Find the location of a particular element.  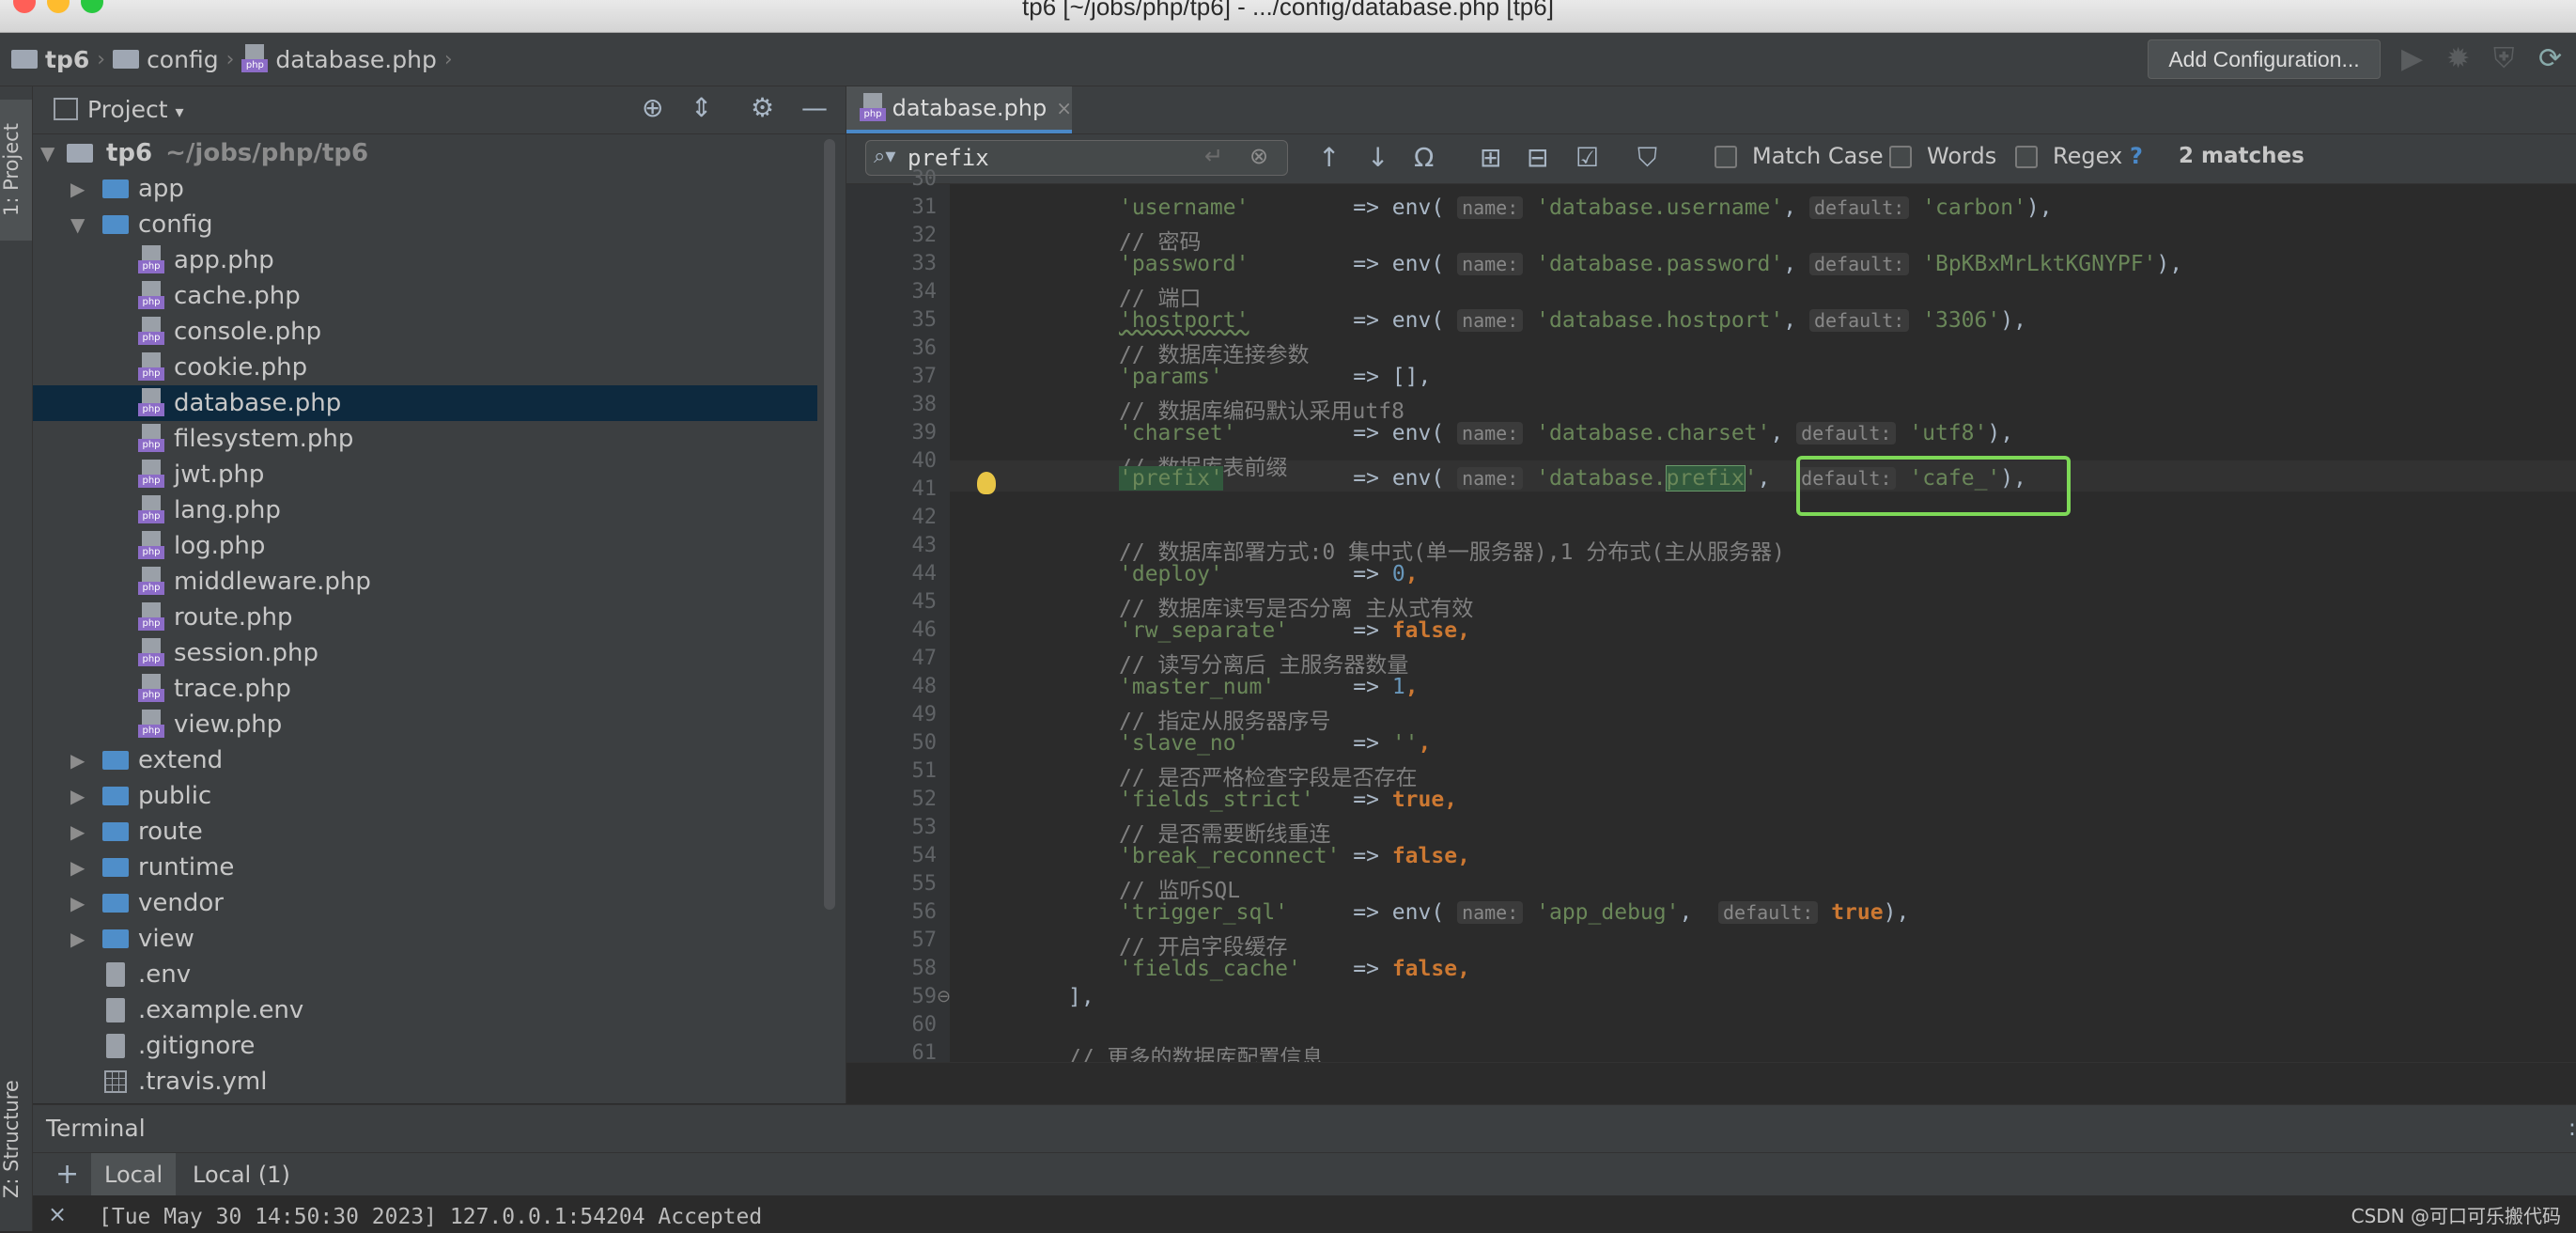

add-selection-icon: ⊞ is located at coordinates (1491, 157).